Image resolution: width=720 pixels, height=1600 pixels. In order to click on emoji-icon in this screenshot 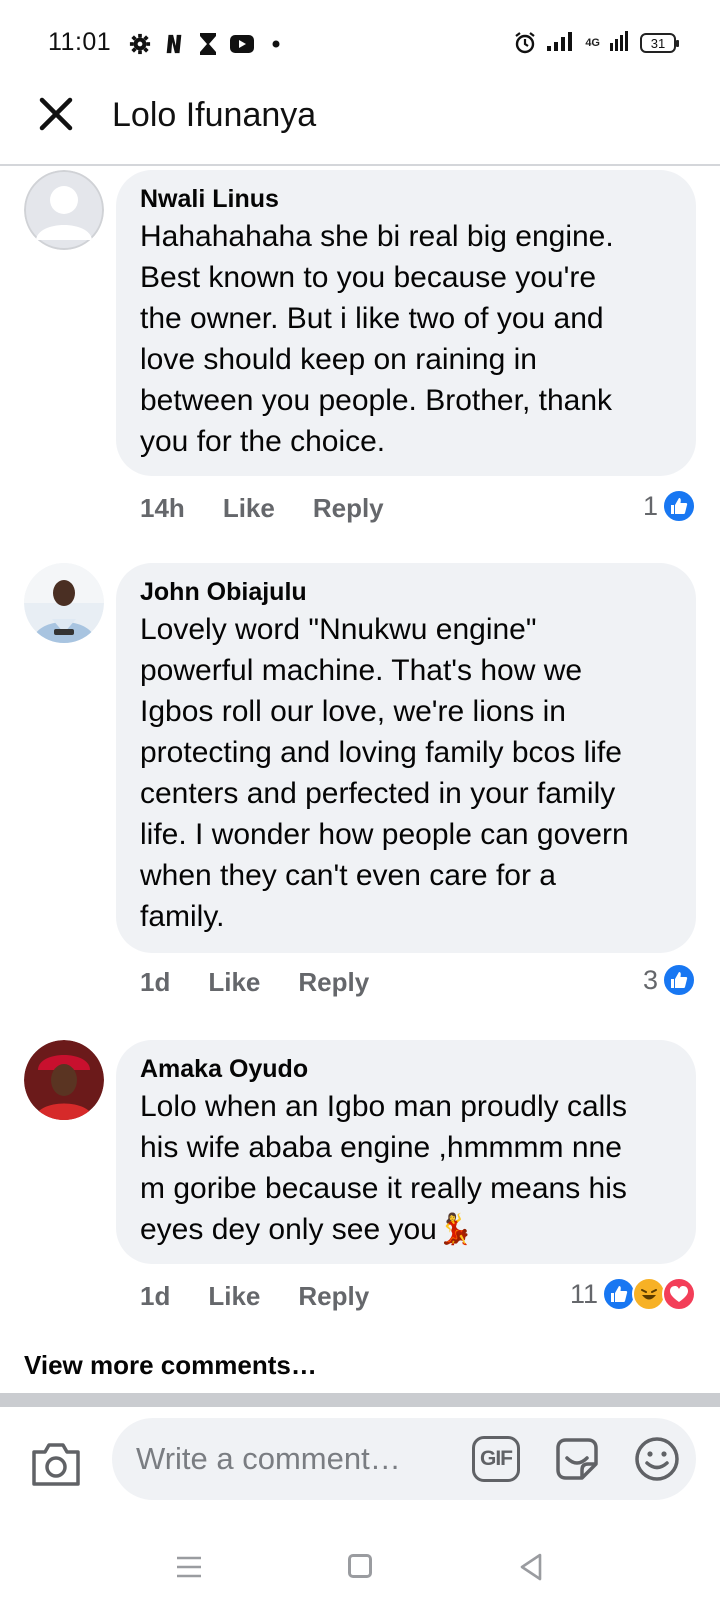, I will do `click(657, 1459)`.